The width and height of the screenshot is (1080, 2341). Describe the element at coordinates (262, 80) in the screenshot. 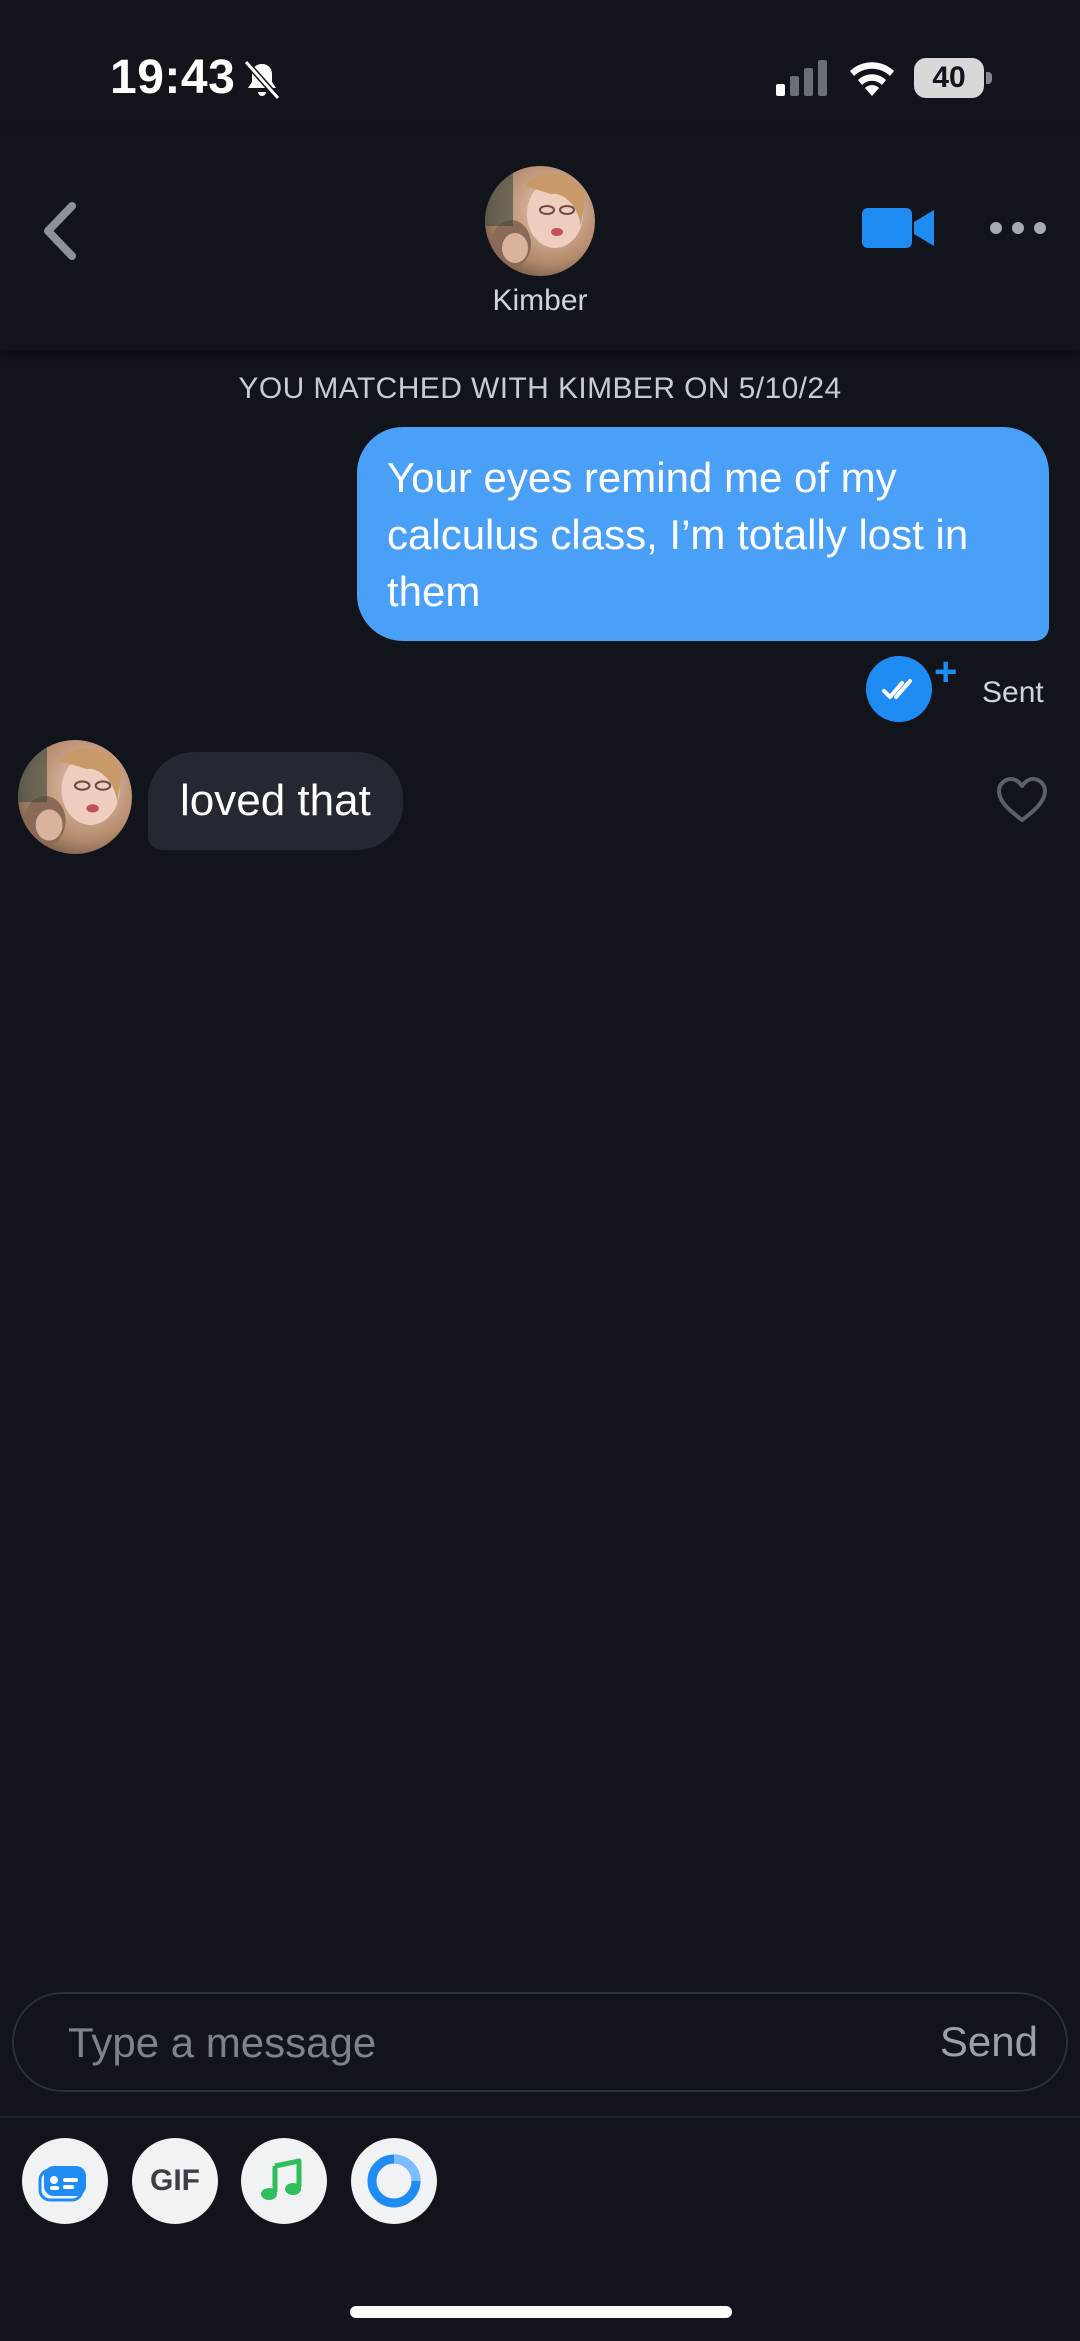

I see `bell-muted-icon` at that location.